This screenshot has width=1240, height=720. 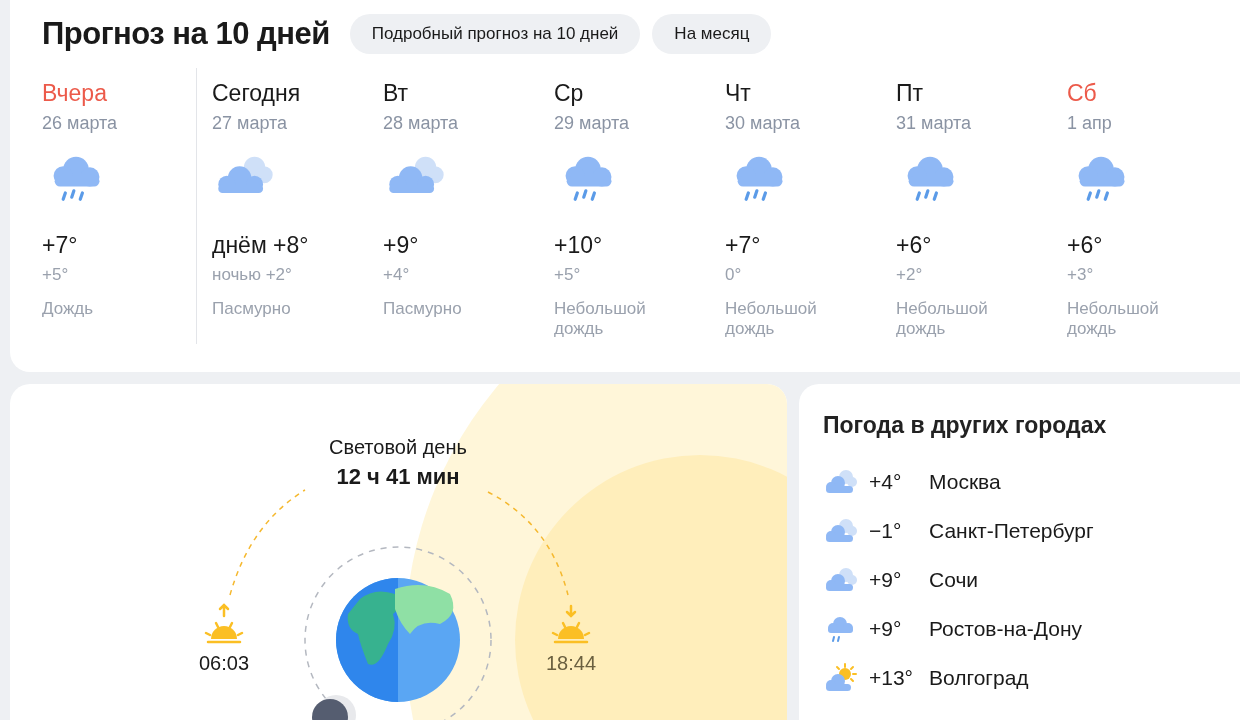 What do you see at coordinates (257, 93) in the screenshot?
I see `day-name: Сегодня` at bounding box center [257, 93].